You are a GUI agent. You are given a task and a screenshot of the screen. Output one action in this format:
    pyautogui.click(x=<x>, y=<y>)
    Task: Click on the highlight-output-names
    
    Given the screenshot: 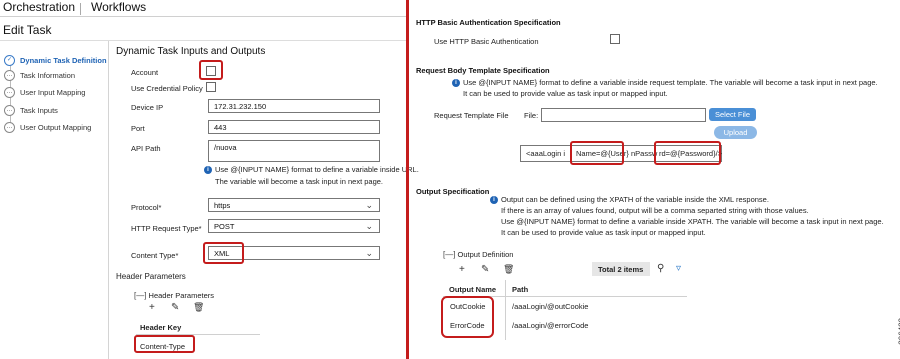 What is the action you would take?
    pyautogui.click(x=467, y=317)
    